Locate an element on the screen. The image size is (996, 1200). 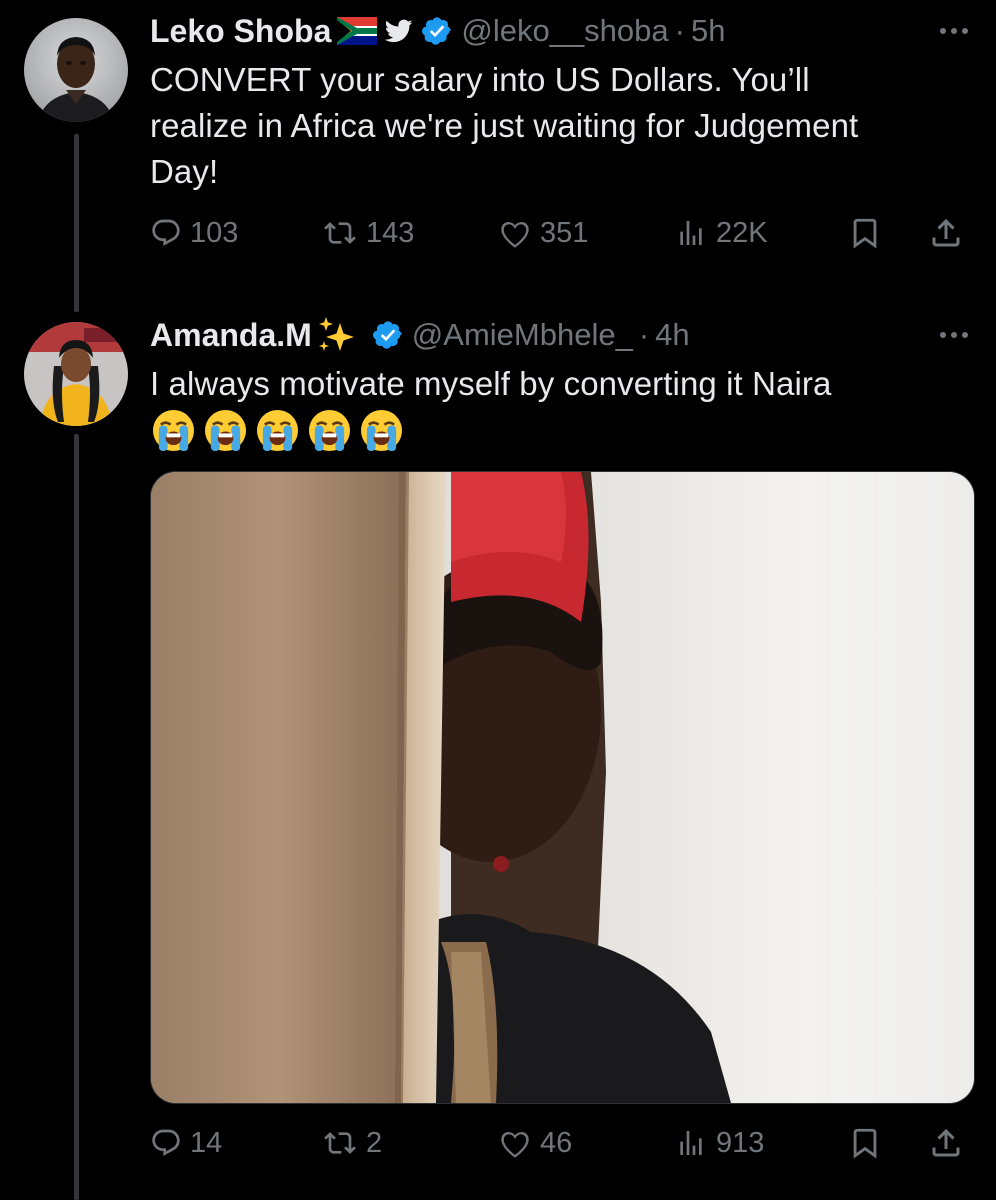
retweet-count: 2 is located at coordinates (374, 1142).